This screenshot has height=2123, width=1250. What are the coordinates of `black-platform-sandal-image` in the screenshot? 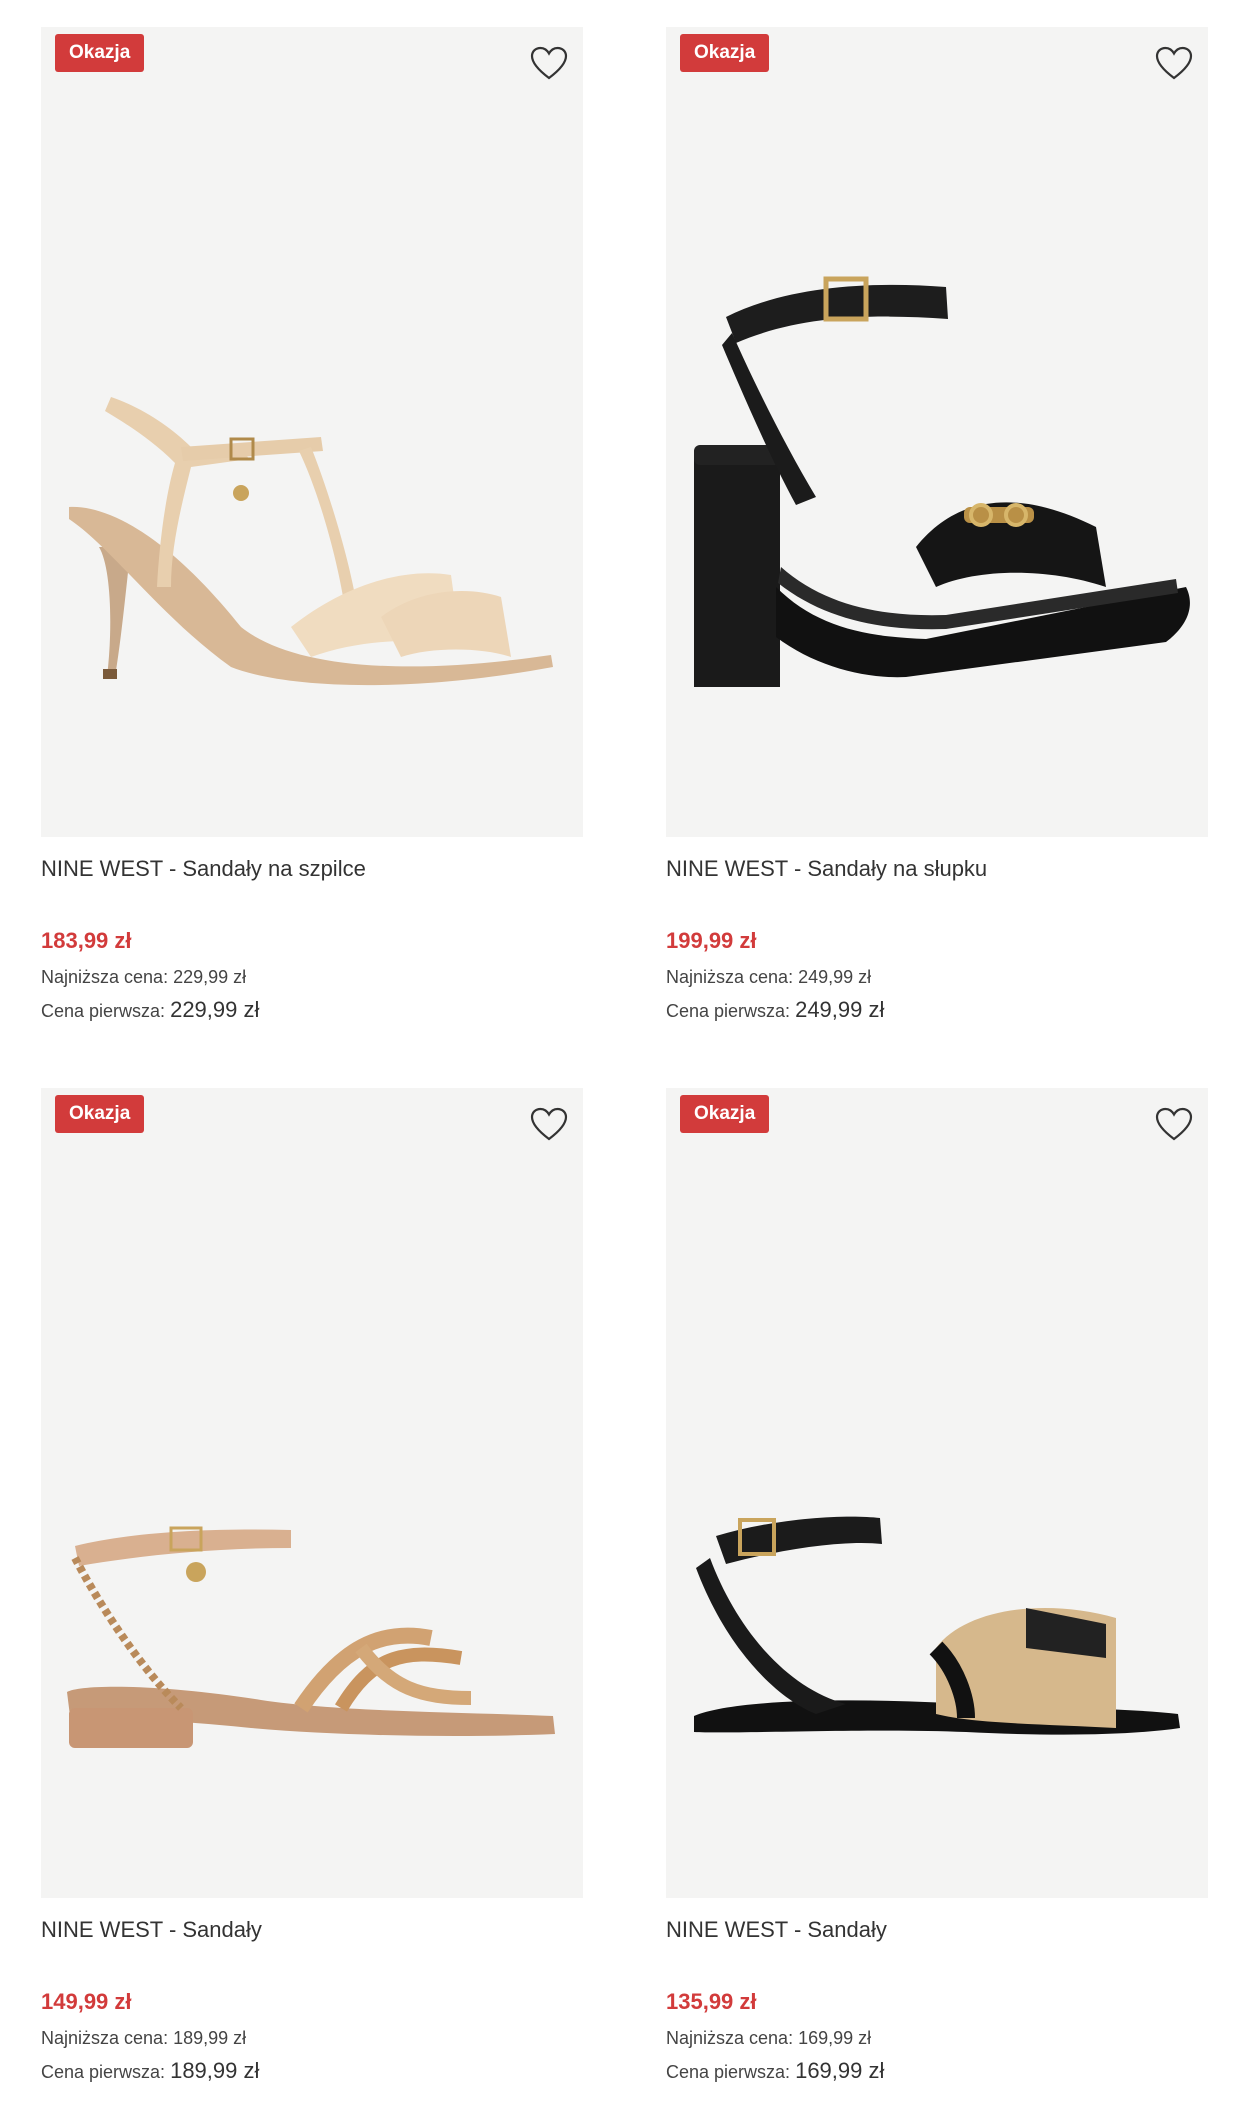 It's located at (942, 481).